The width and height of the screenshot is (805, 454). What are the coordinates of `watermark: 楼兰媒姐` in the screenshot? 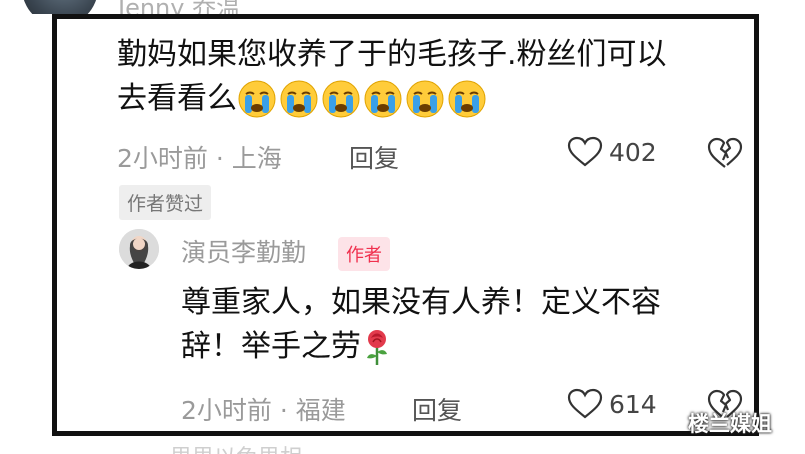 It's located at (730, 424).